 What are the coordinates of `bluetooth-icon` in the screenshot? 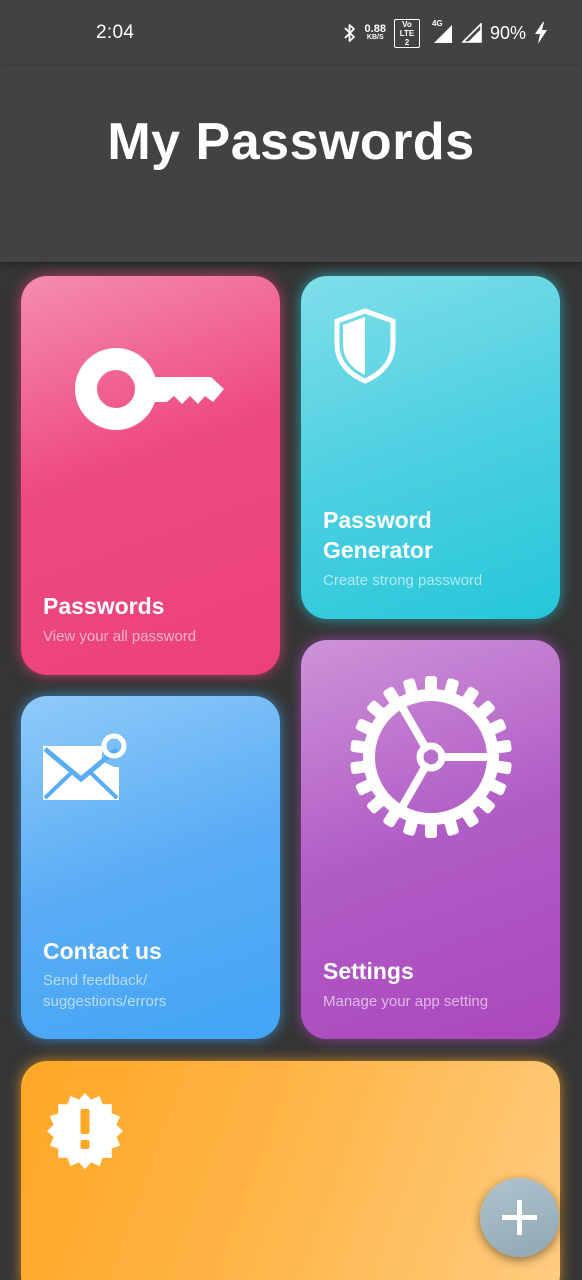 It's located at (349, 33).